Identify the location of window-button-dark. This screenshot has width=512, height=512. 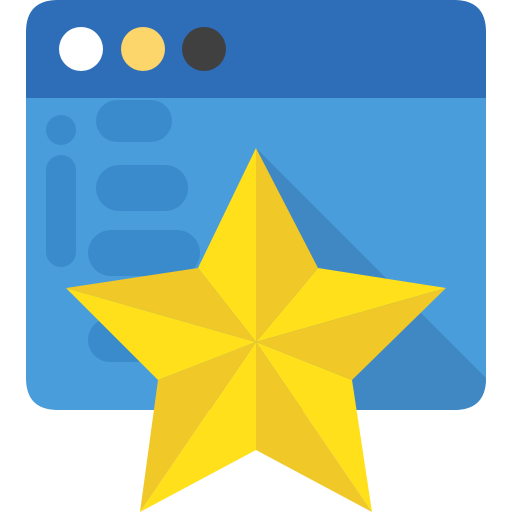
(204, 49).